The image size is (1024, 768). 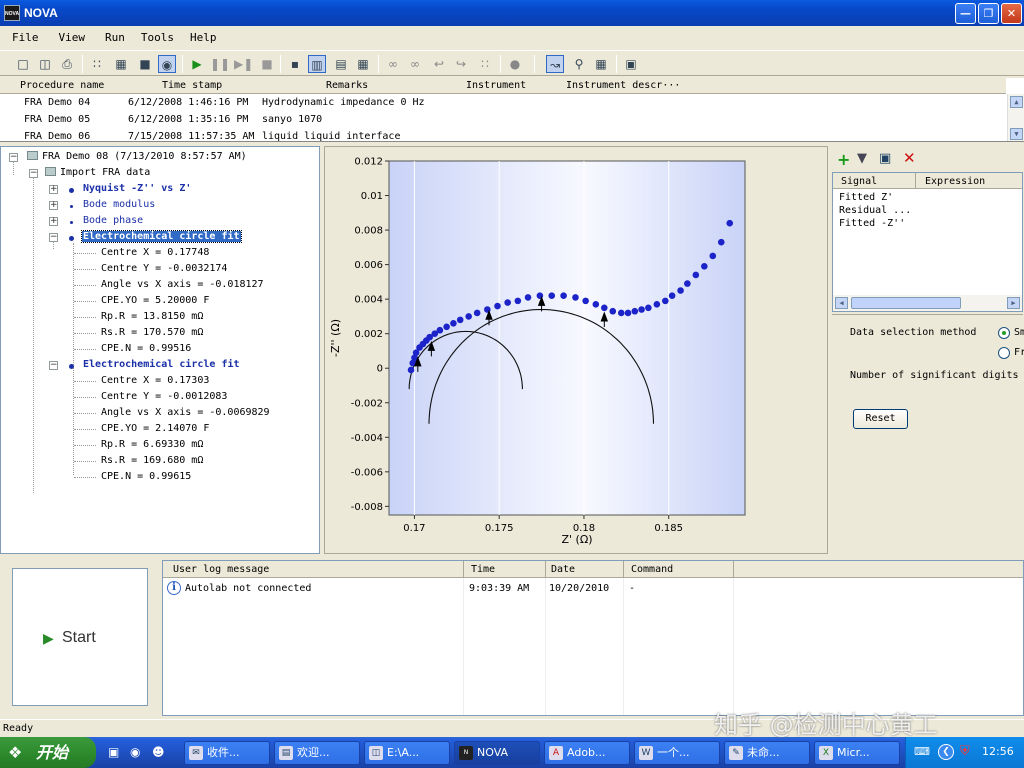 I want to click on play-icon: ▶, so click(x=197, y=64).